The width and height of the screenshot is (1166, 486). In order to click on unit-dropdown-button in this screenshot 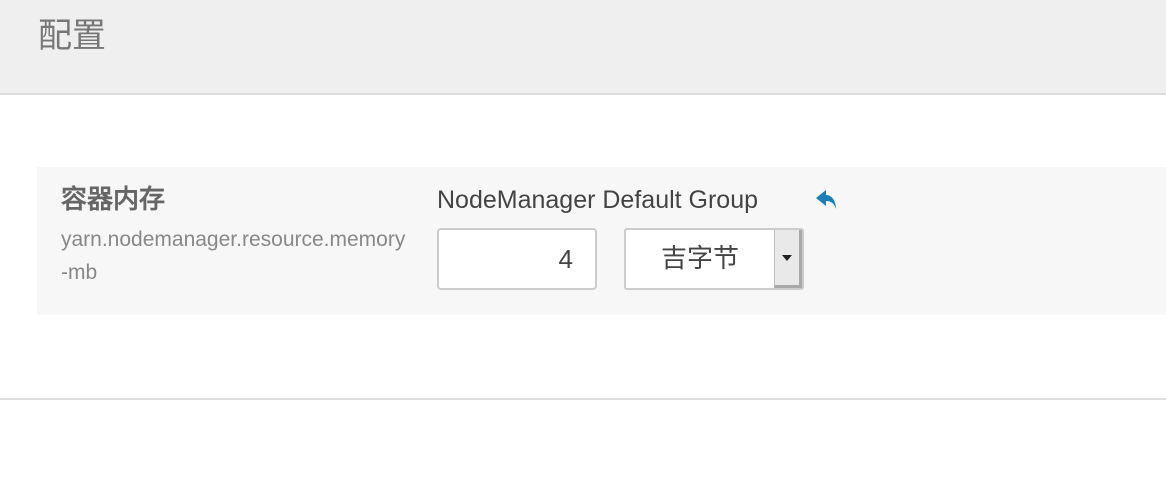, I will do `click(788, 259)`.